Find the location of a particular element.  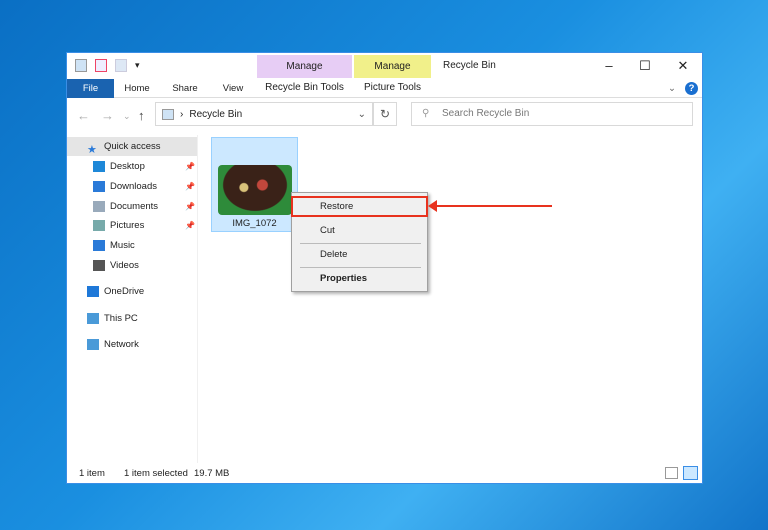

sidebar-item-label: Quick access is located at coordinates (132, 146).